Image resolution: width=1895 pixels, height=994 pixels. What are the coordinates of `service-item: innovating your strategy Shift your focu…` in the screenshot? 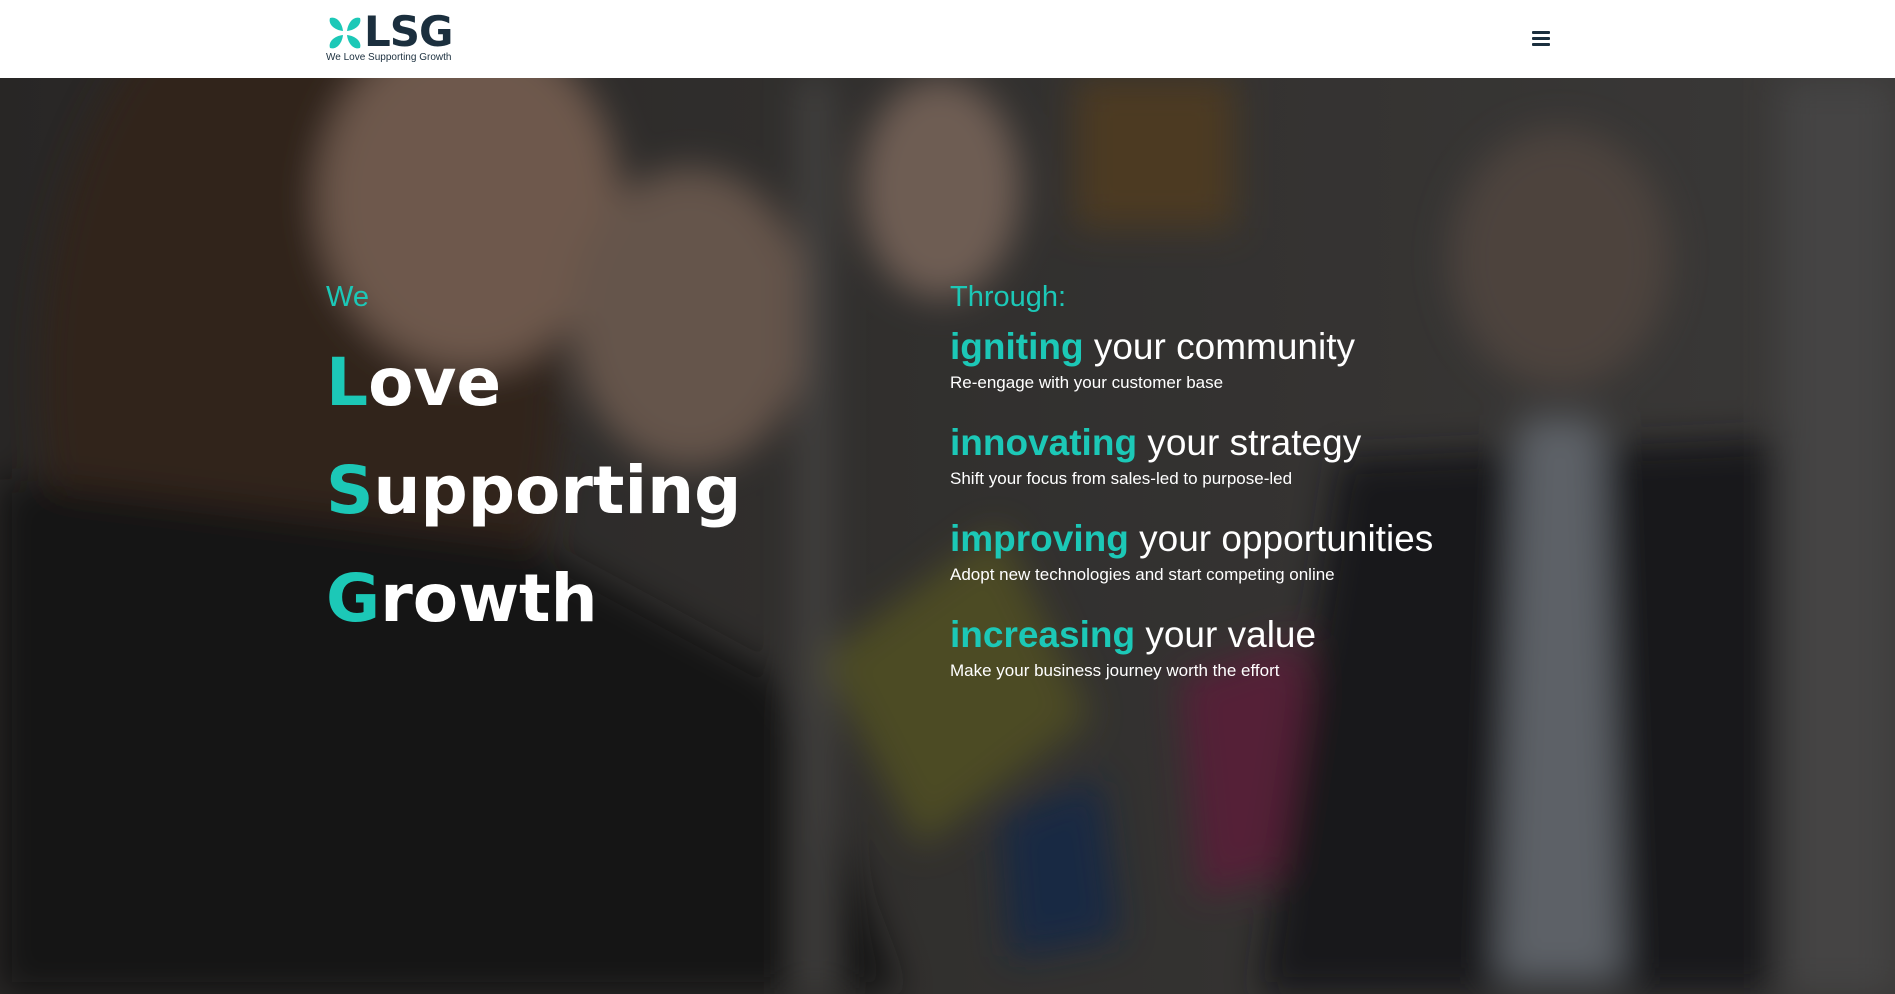 It's located at (1250, 455).